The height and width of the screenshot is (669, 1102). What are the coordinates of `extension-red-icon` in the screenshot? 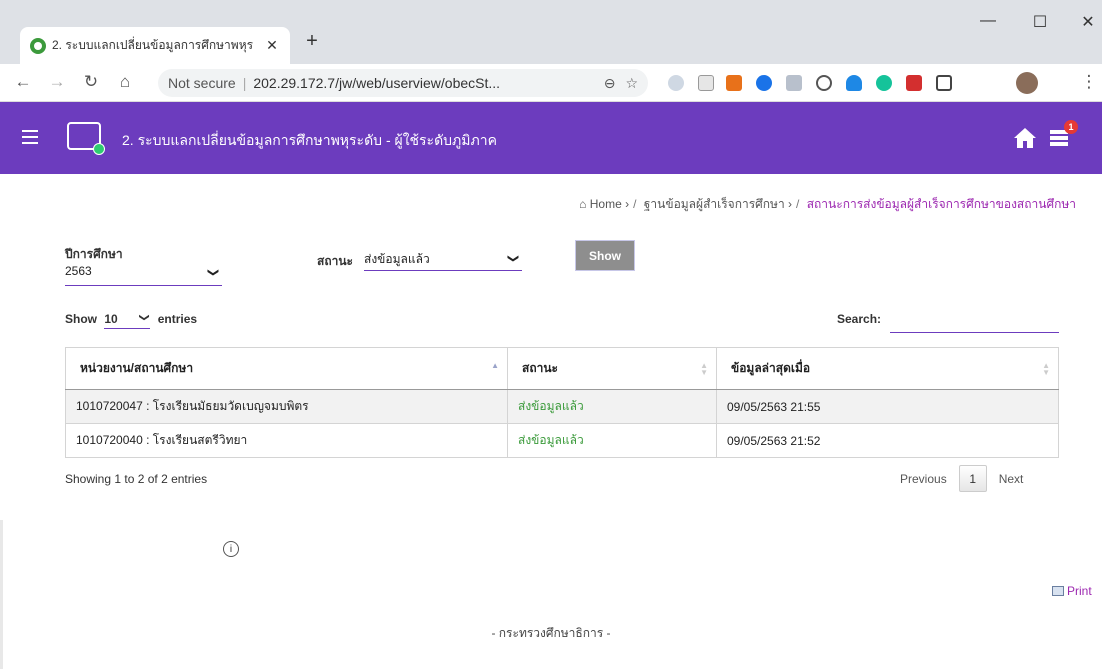 It's located at (914, 83).